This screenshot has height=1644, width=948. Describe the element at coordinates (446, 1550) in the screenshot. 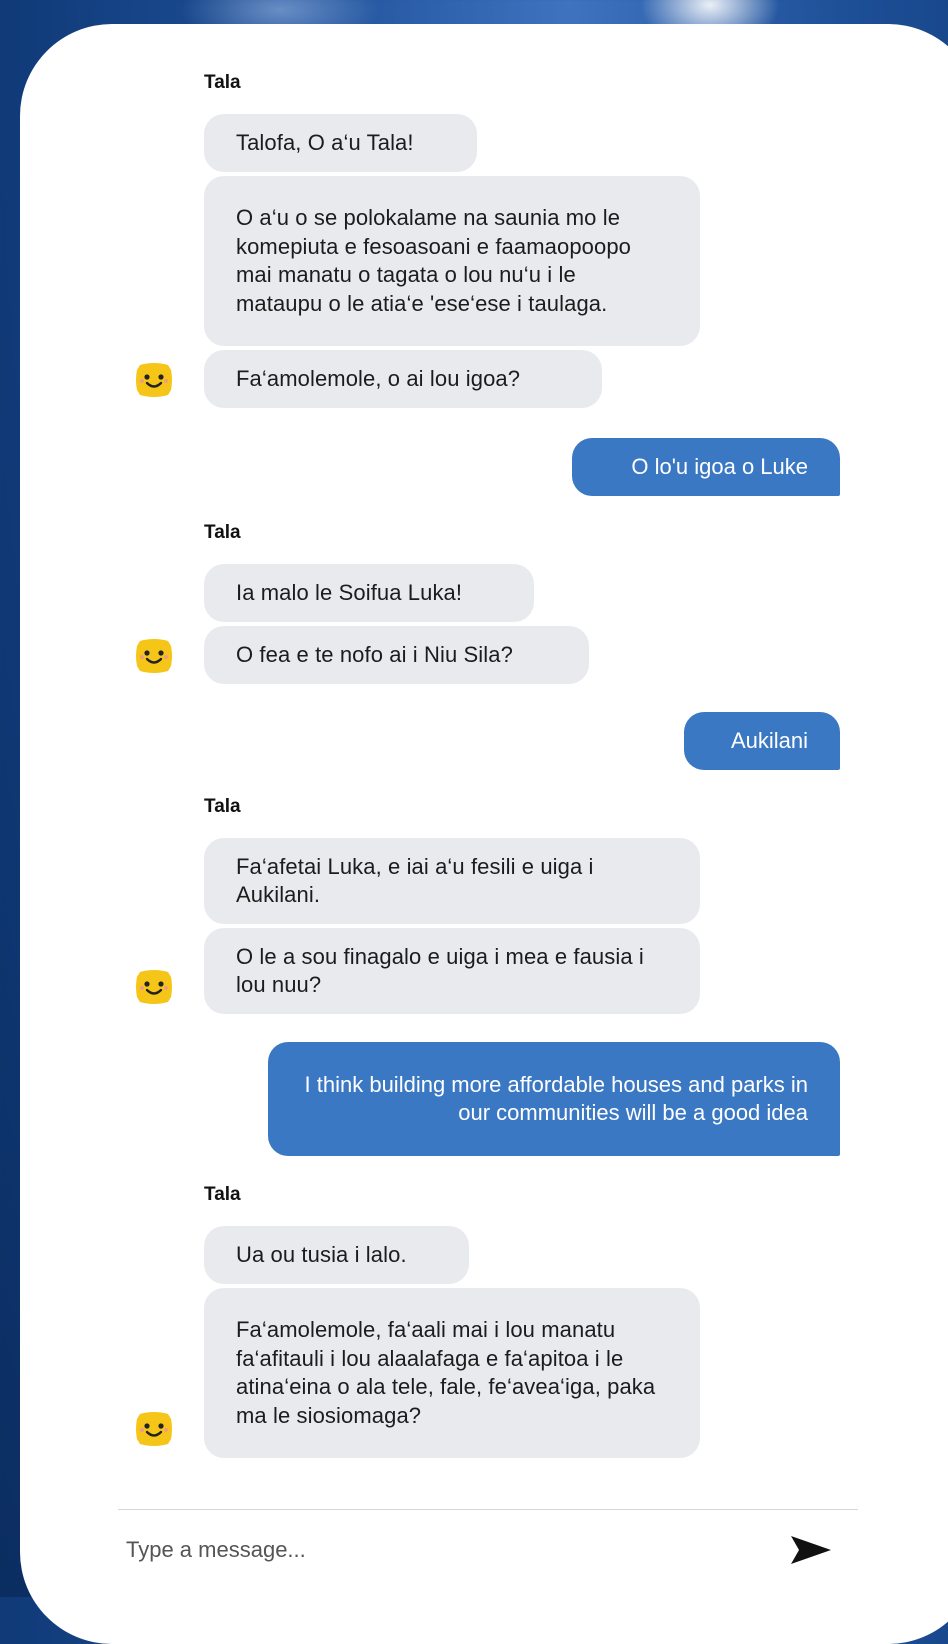

I see `message-input` at that location.